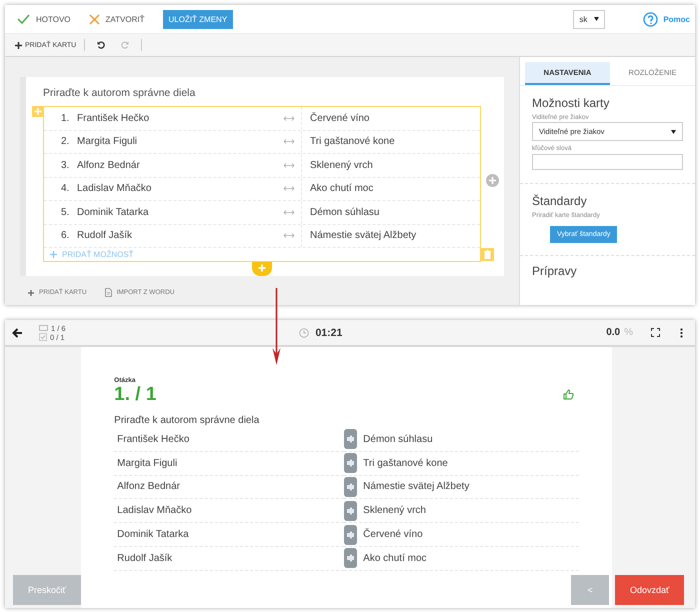  Describe the element at coordinates (568, 394) in the screenshot. I see `thumbs-up-icon` at that location.